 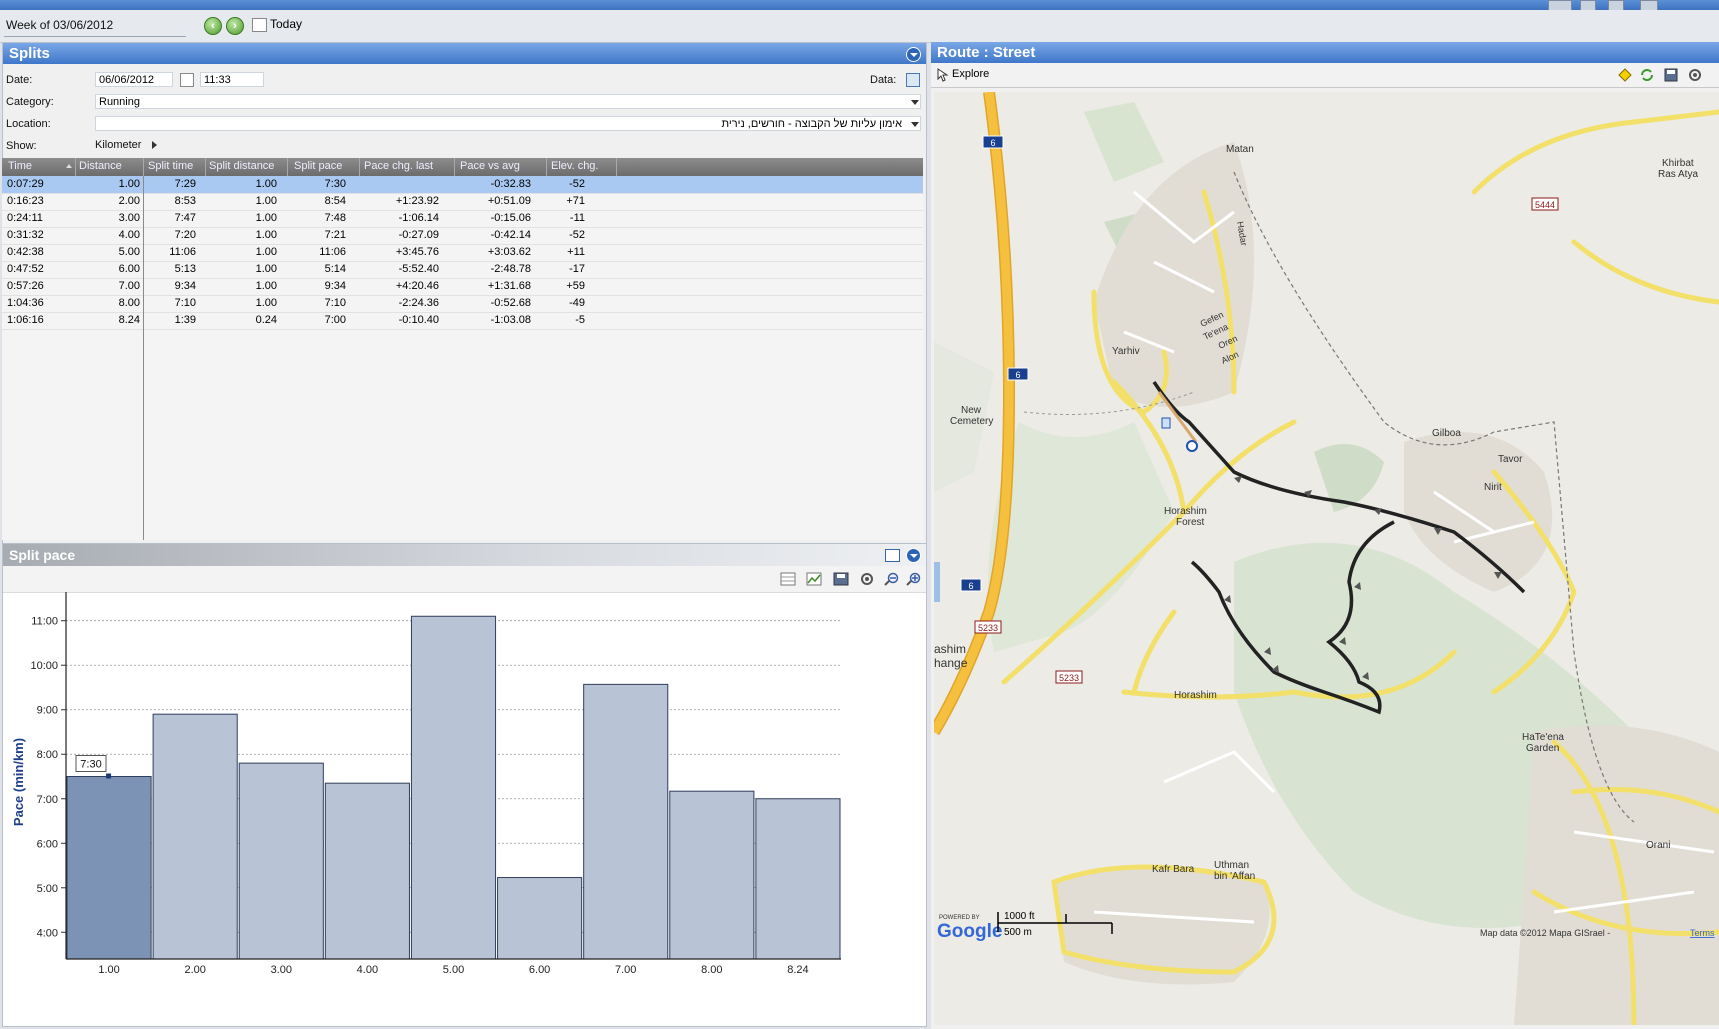 I want to click on splits-header: Splits, so click(x=464, y=53).